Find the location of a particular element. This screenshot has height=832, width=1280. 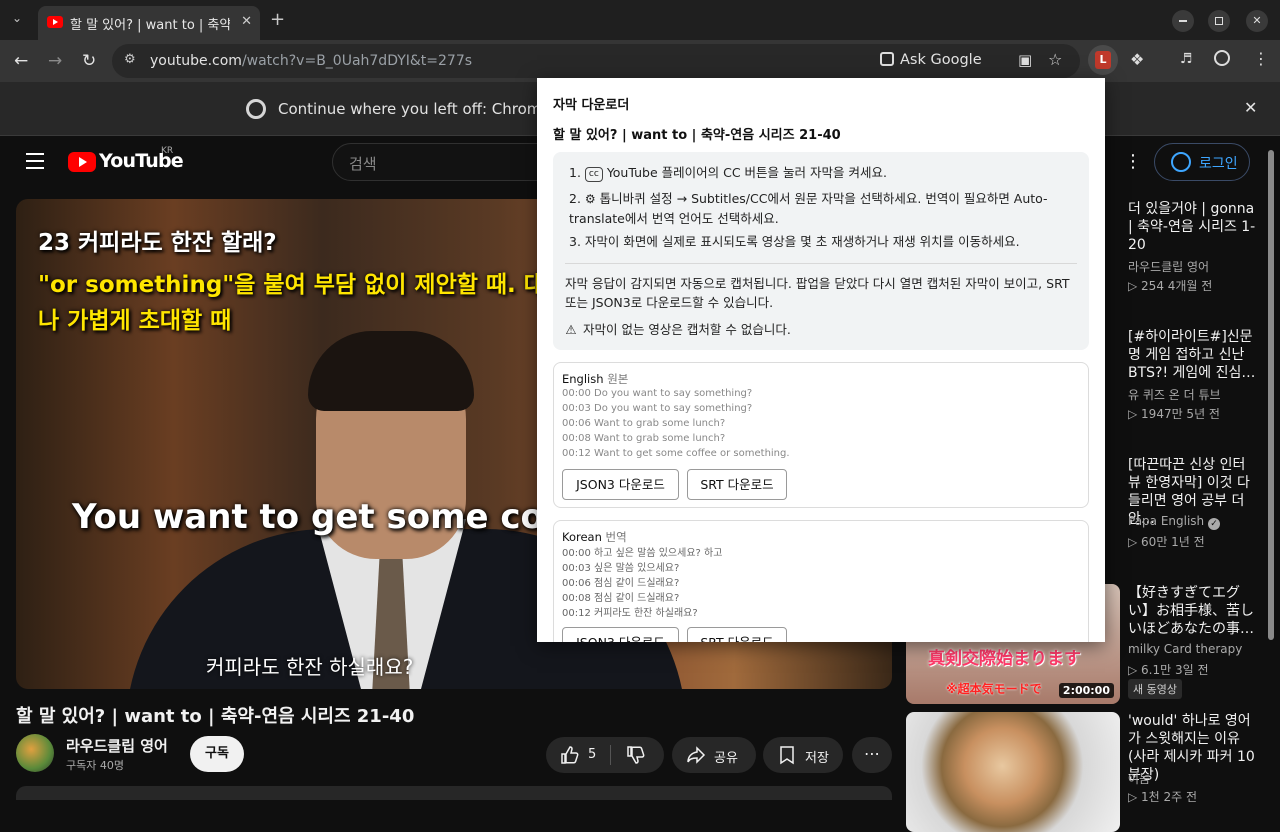

step-1-text: YouTube 플레이어의 CC 버튼을 눌러 자막을 켜세요. is located at coordinates (746, 172).